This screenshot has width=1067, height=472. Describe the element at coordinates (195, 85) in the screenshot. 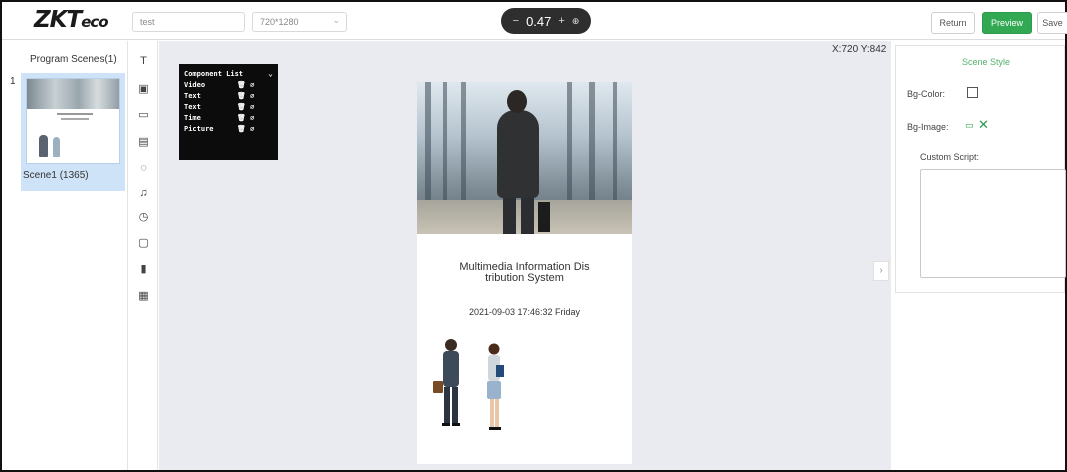

I see `component-name: Video` at that location.